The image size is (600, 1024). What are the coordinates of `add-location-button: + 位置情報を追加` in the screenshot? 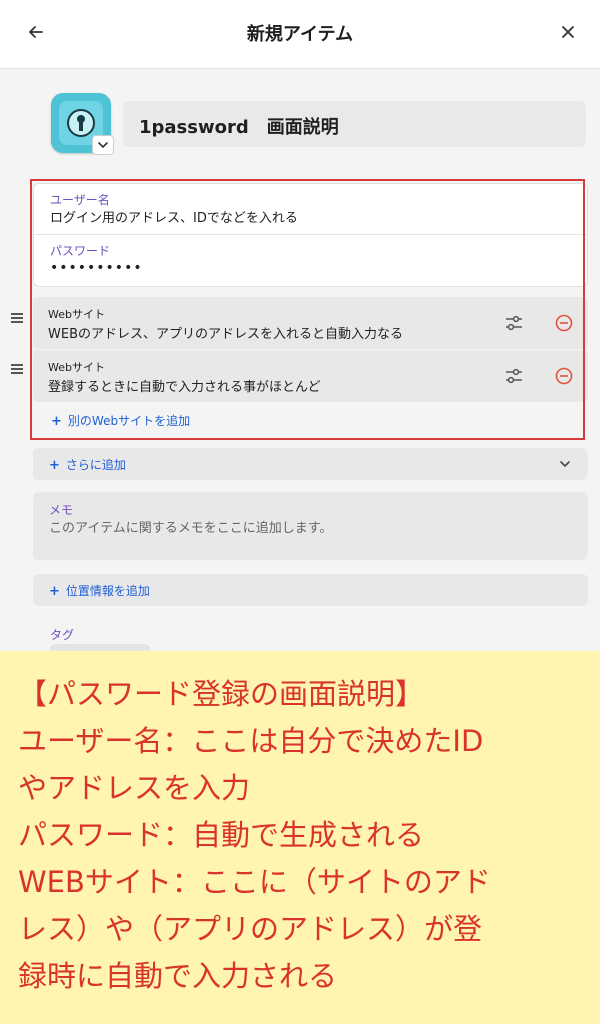 It's located at (310, 590).